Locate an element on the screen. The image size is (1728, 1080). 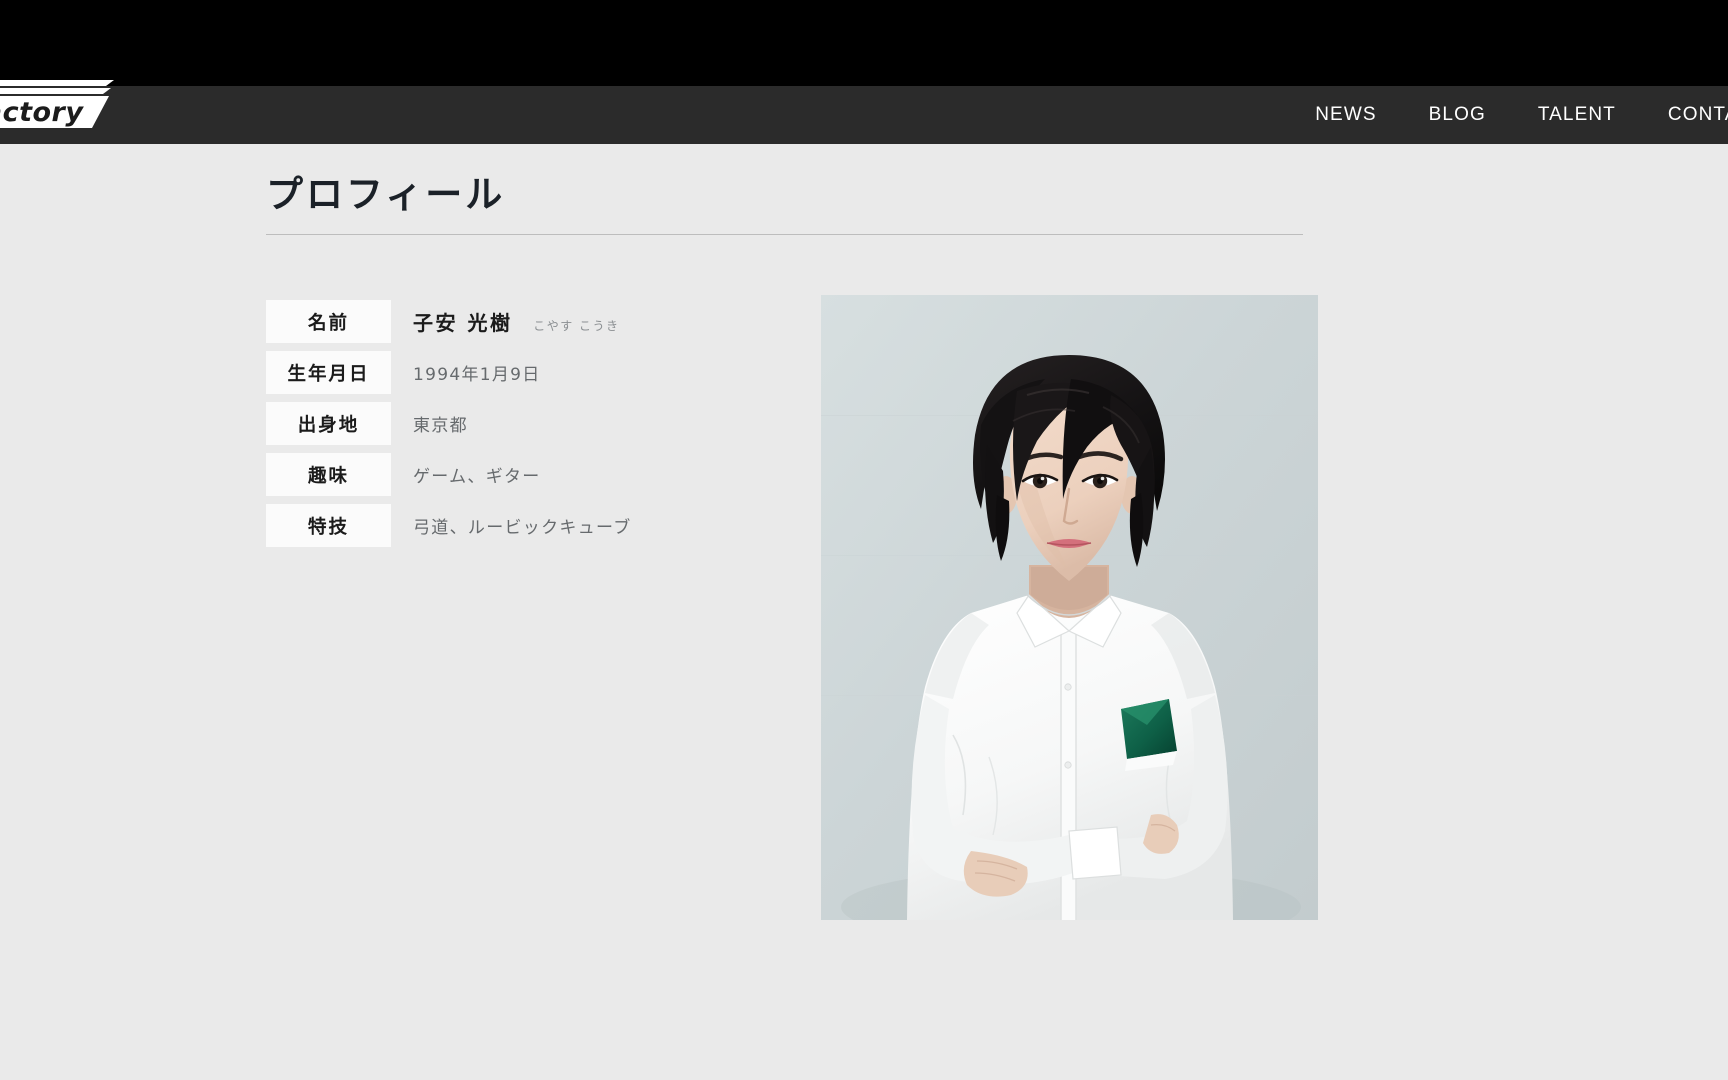
table-row: 生年月日 1994年1月9日 is located at coordinates (526, 373).